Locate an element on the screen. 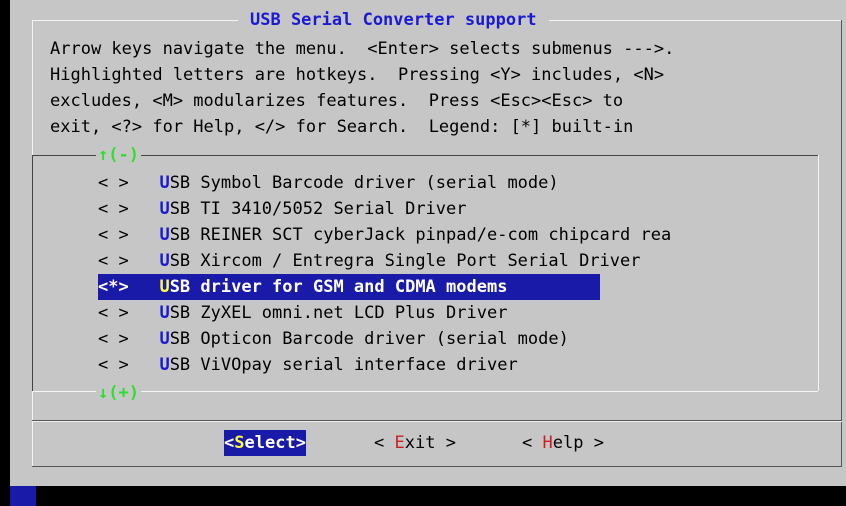 This screenshot has height=506, width=846. select-button: <Select> is located at coordinates (265, 443).